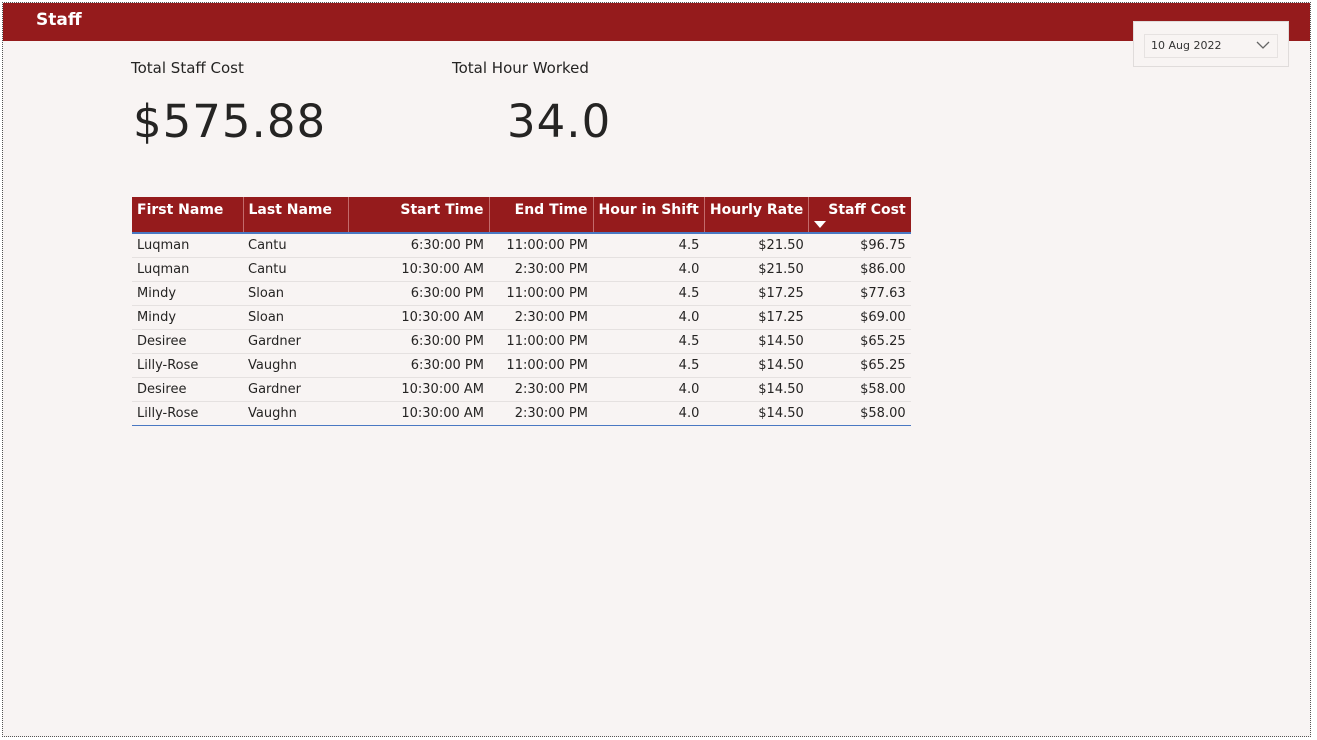 This screenshot has height=740, width=1317. What do you see at coordinates (656, 22) in the screenshot?
I see `title-bar: Staff` at bounding box center [656, 22].